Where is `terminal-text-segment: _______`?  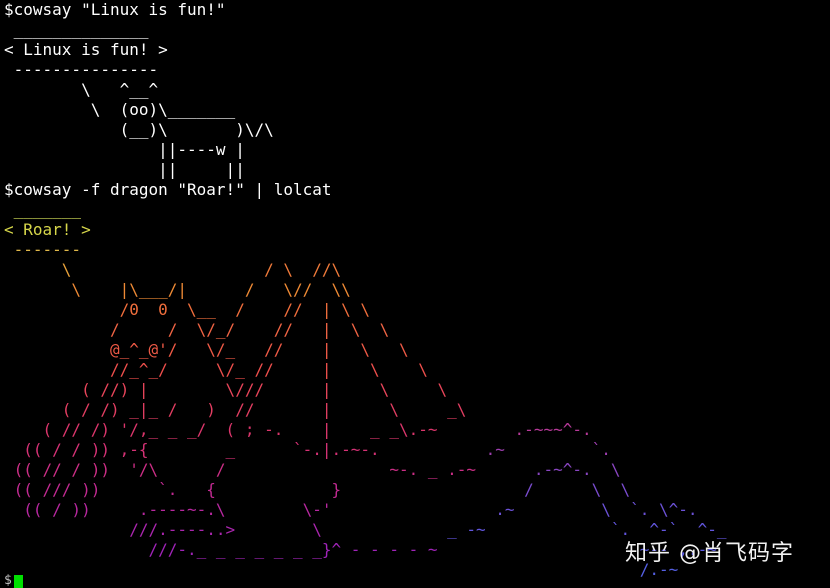 terminal-text-segment: _______ is located at coordinates (43, 209).